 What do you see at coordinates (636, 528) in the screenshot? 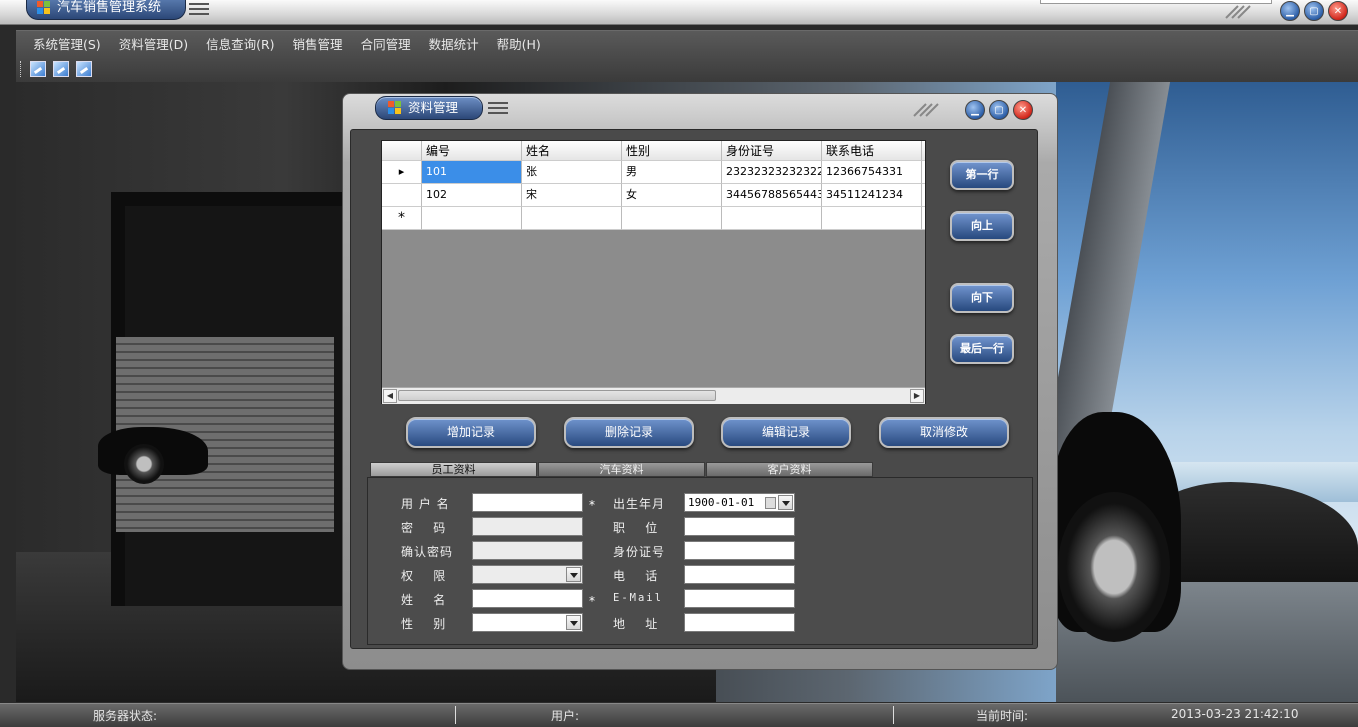
I see `position-label: 职 位` at bounding box center [636, 528].